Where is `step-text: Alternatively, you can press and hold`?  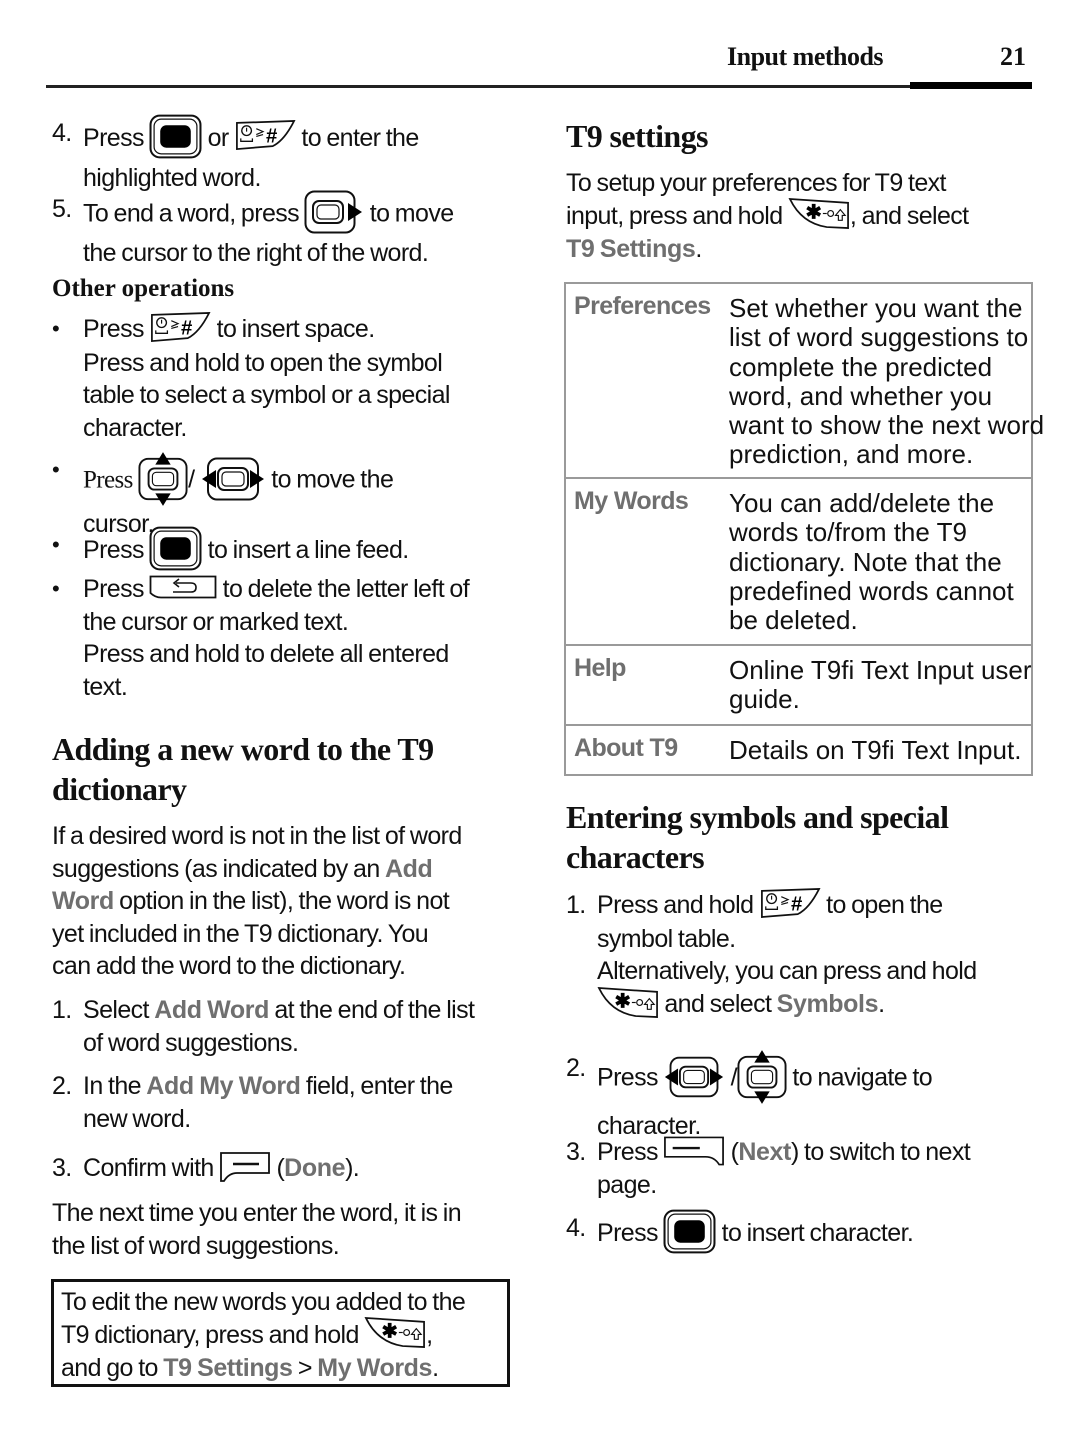 step-text: Alternatively, you can press and hold is located at coordinates (787, 971).